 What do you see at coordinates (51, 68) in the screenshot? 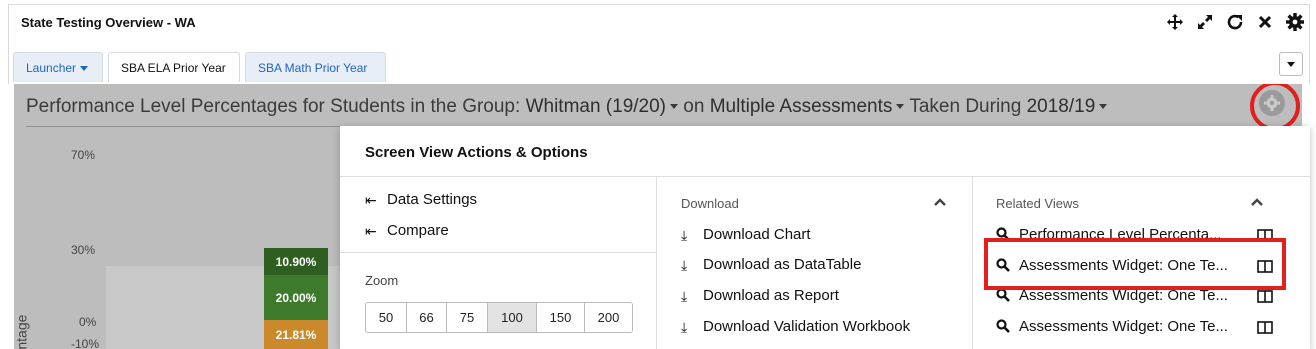
I see `tab-launcher-label: Launcher` at bounding box center [51, 68].